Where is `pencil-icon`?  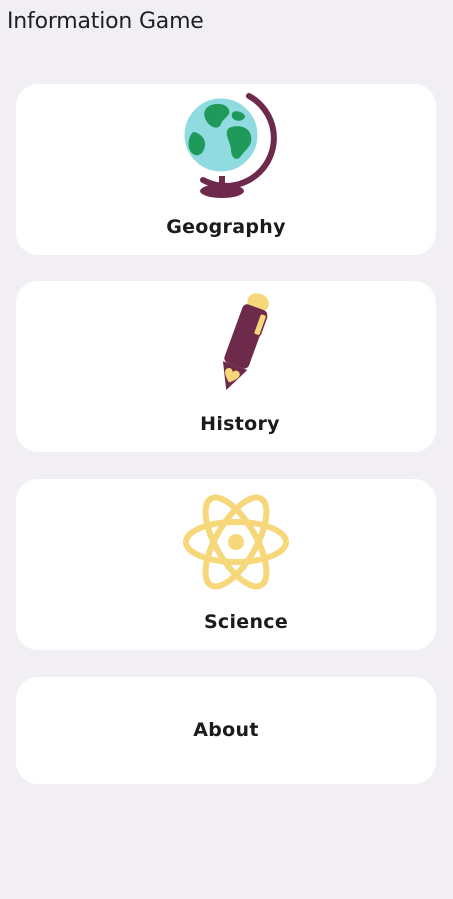
pencil-icon is located at coordinates (245, 342).